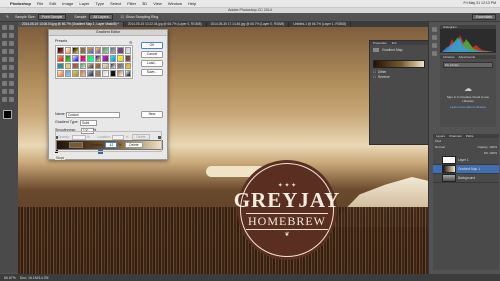  What do you see at coordinates (67, 3) in the screenshot?
I see `menu-image: Image` at bounding box center [67, 3].